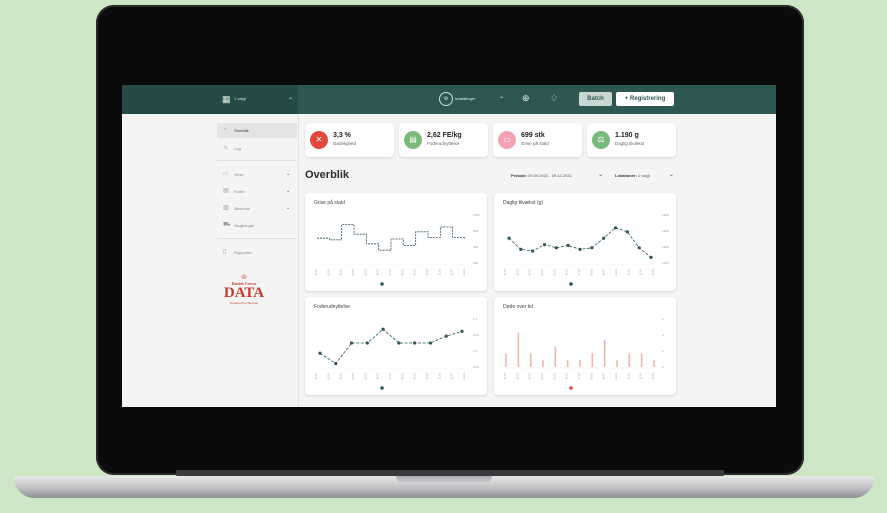 The image size is (887, 513). What do you see at coordinates (468, 99) in the screenshot?
I see `settings-menu: ⚙ Indstillinger` at bounding box center [468, 99].